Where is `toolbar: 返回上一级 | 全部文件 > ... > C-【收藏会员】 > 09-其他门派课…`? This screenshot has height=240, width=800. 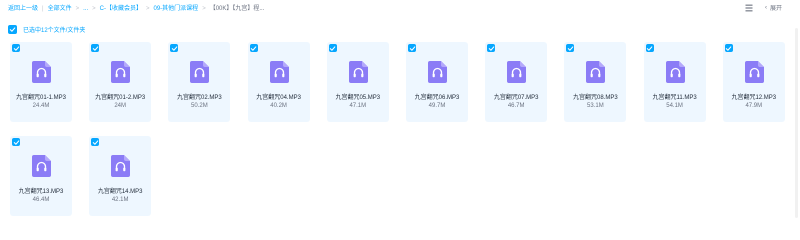 toolbar: 返回上一级 | 全部文件 > ... > C-【收藏会员】 > 09-其他门派课… is located at coordinates (400, 9).